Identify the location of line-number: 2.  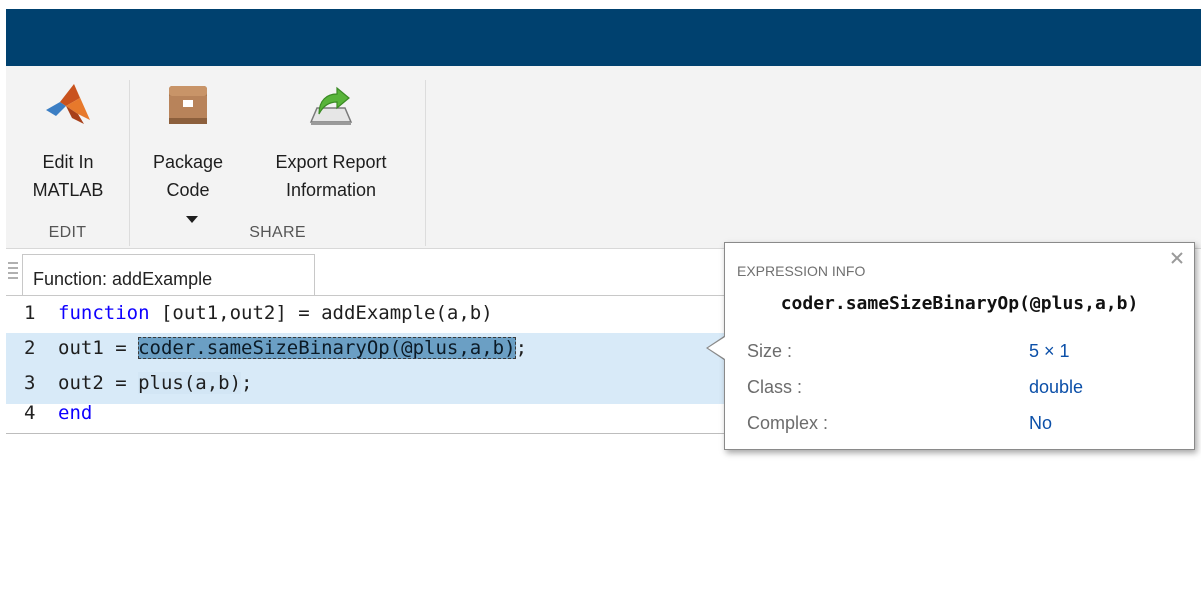
(30, 348).